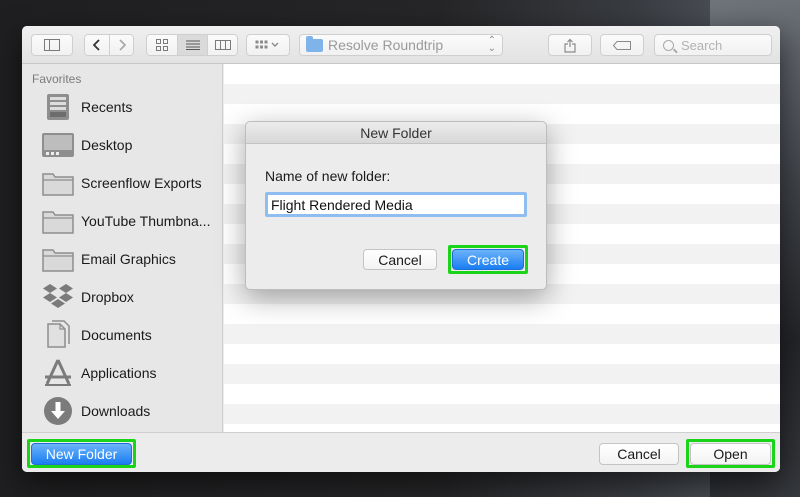 The width and height of the screenshot is (800, 497). I want to click on icon-view-icon, so click(162, 45).